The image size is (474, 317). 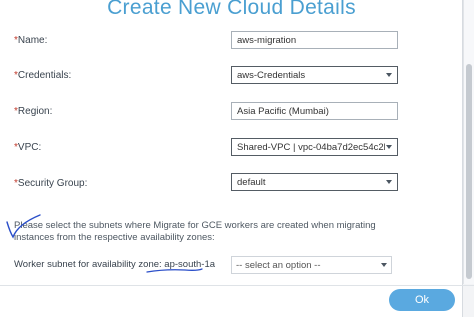 I want to click on region-label: *Region:, so click(x=33, y=111).